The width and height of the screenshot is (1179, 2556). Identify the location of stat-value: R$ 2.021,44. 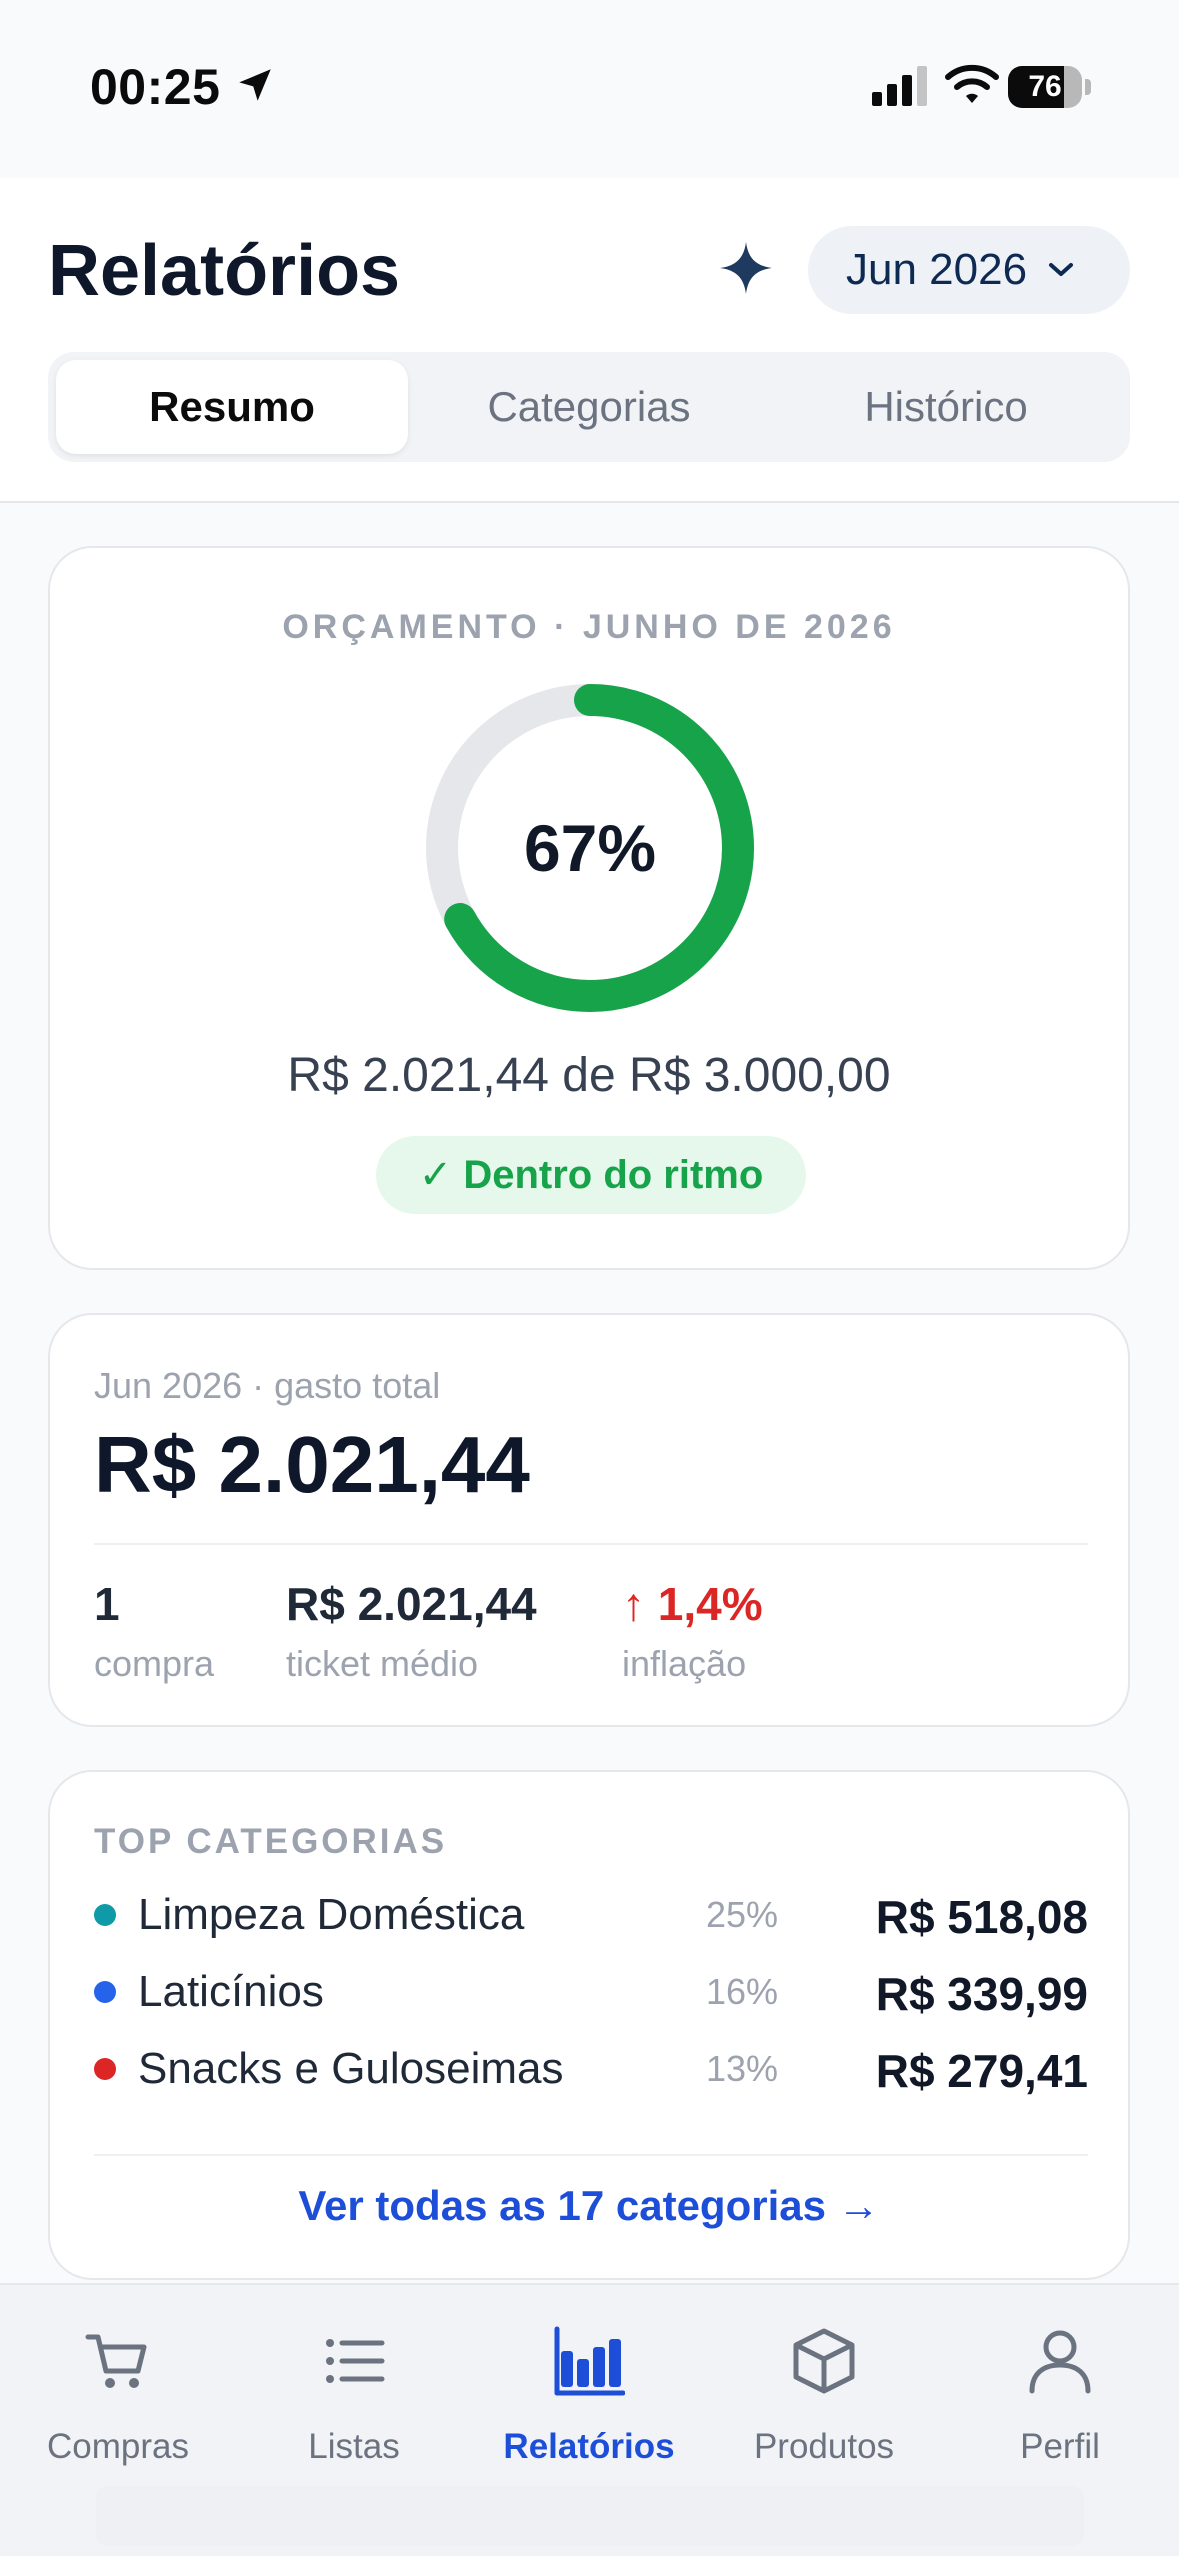
(411, 1604).